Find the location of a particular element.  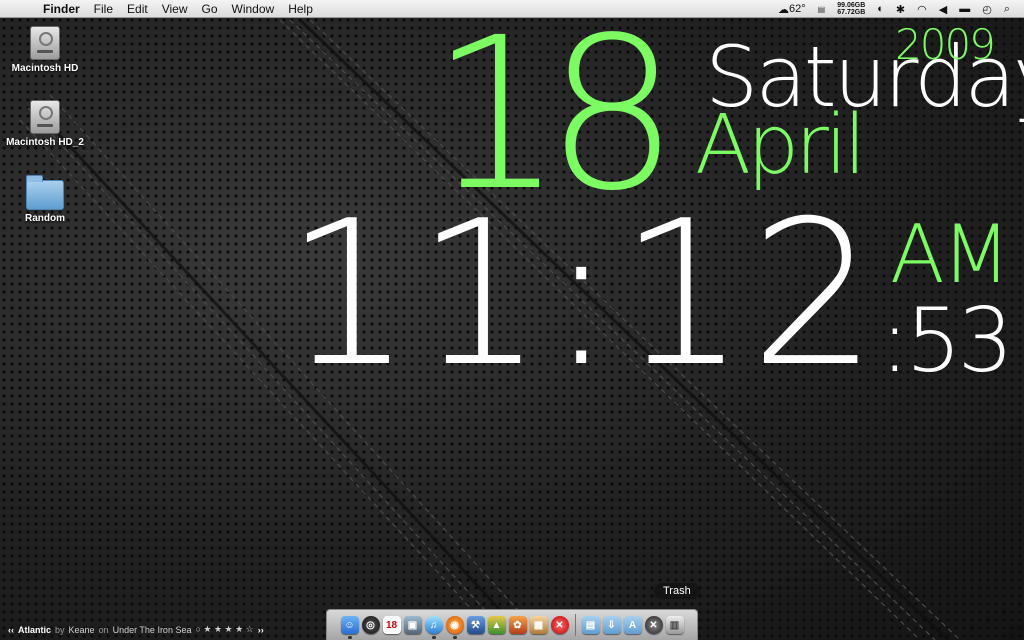

photos-icon: ✿ is located at coordinates (517, 625).